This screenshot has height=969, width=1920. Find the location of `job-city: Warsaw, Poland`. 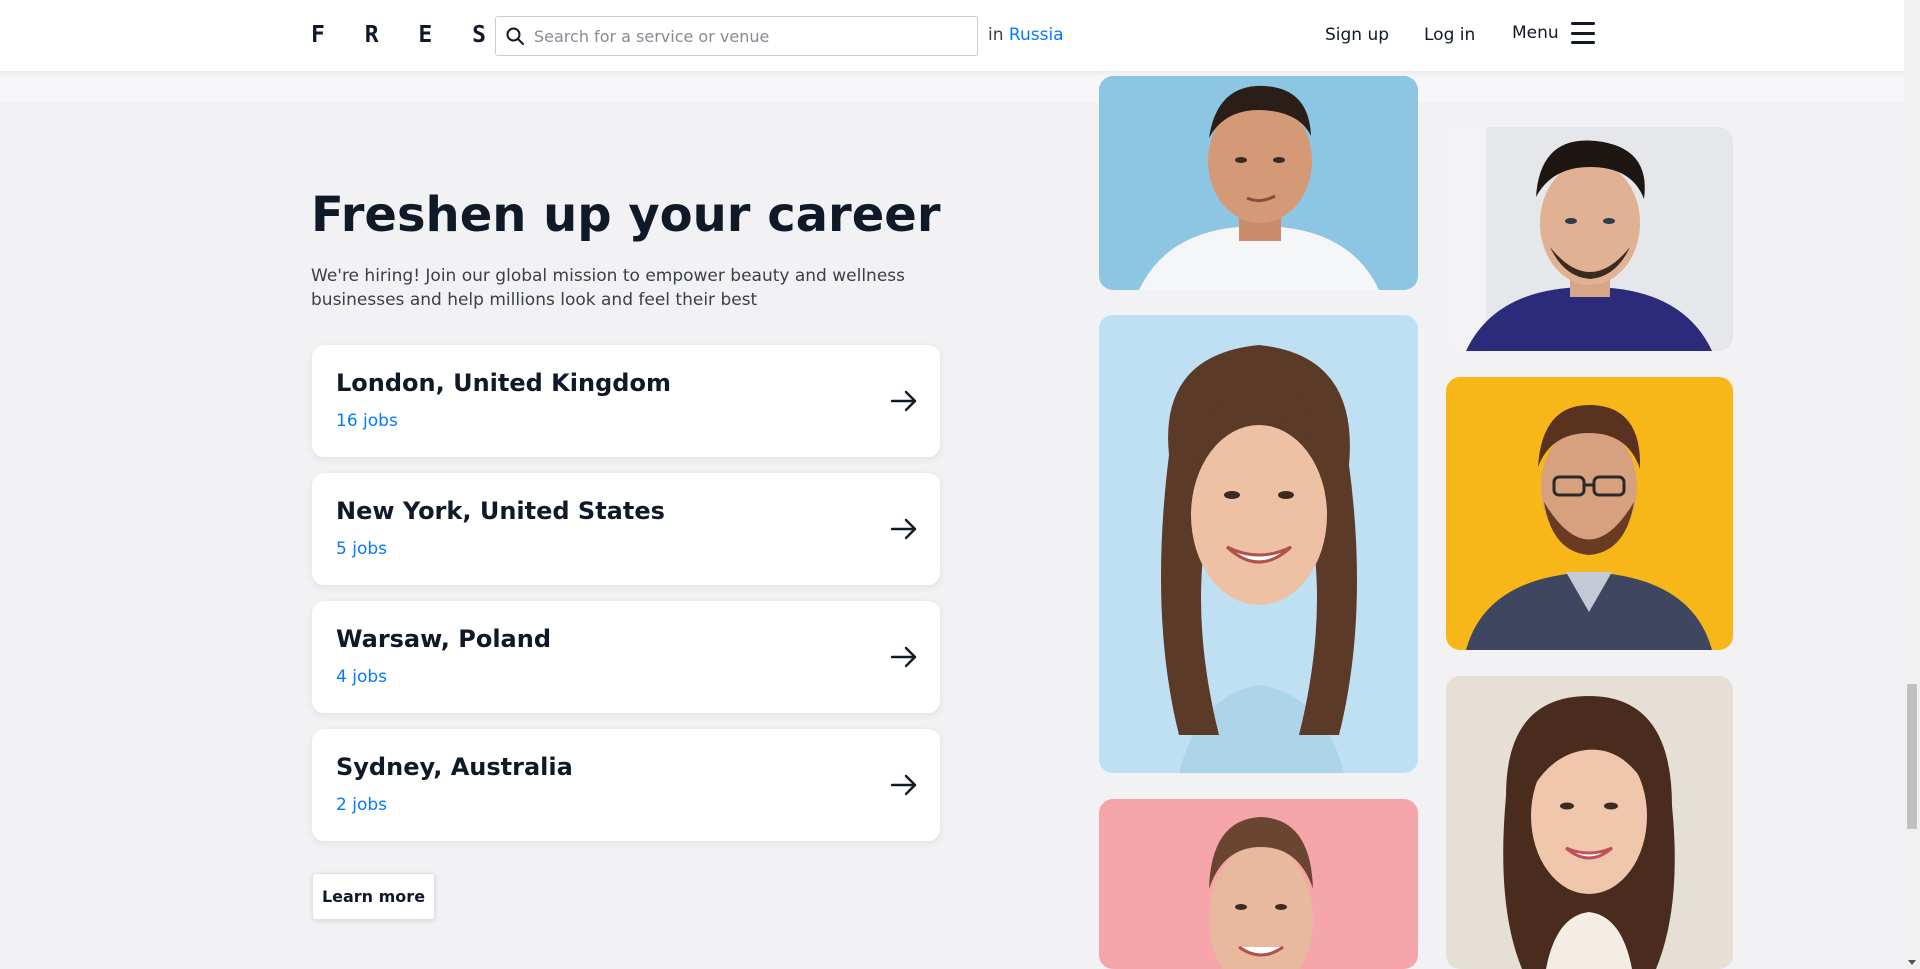

job-city: Warsaw, Poland is located at coordinates (444, 639).